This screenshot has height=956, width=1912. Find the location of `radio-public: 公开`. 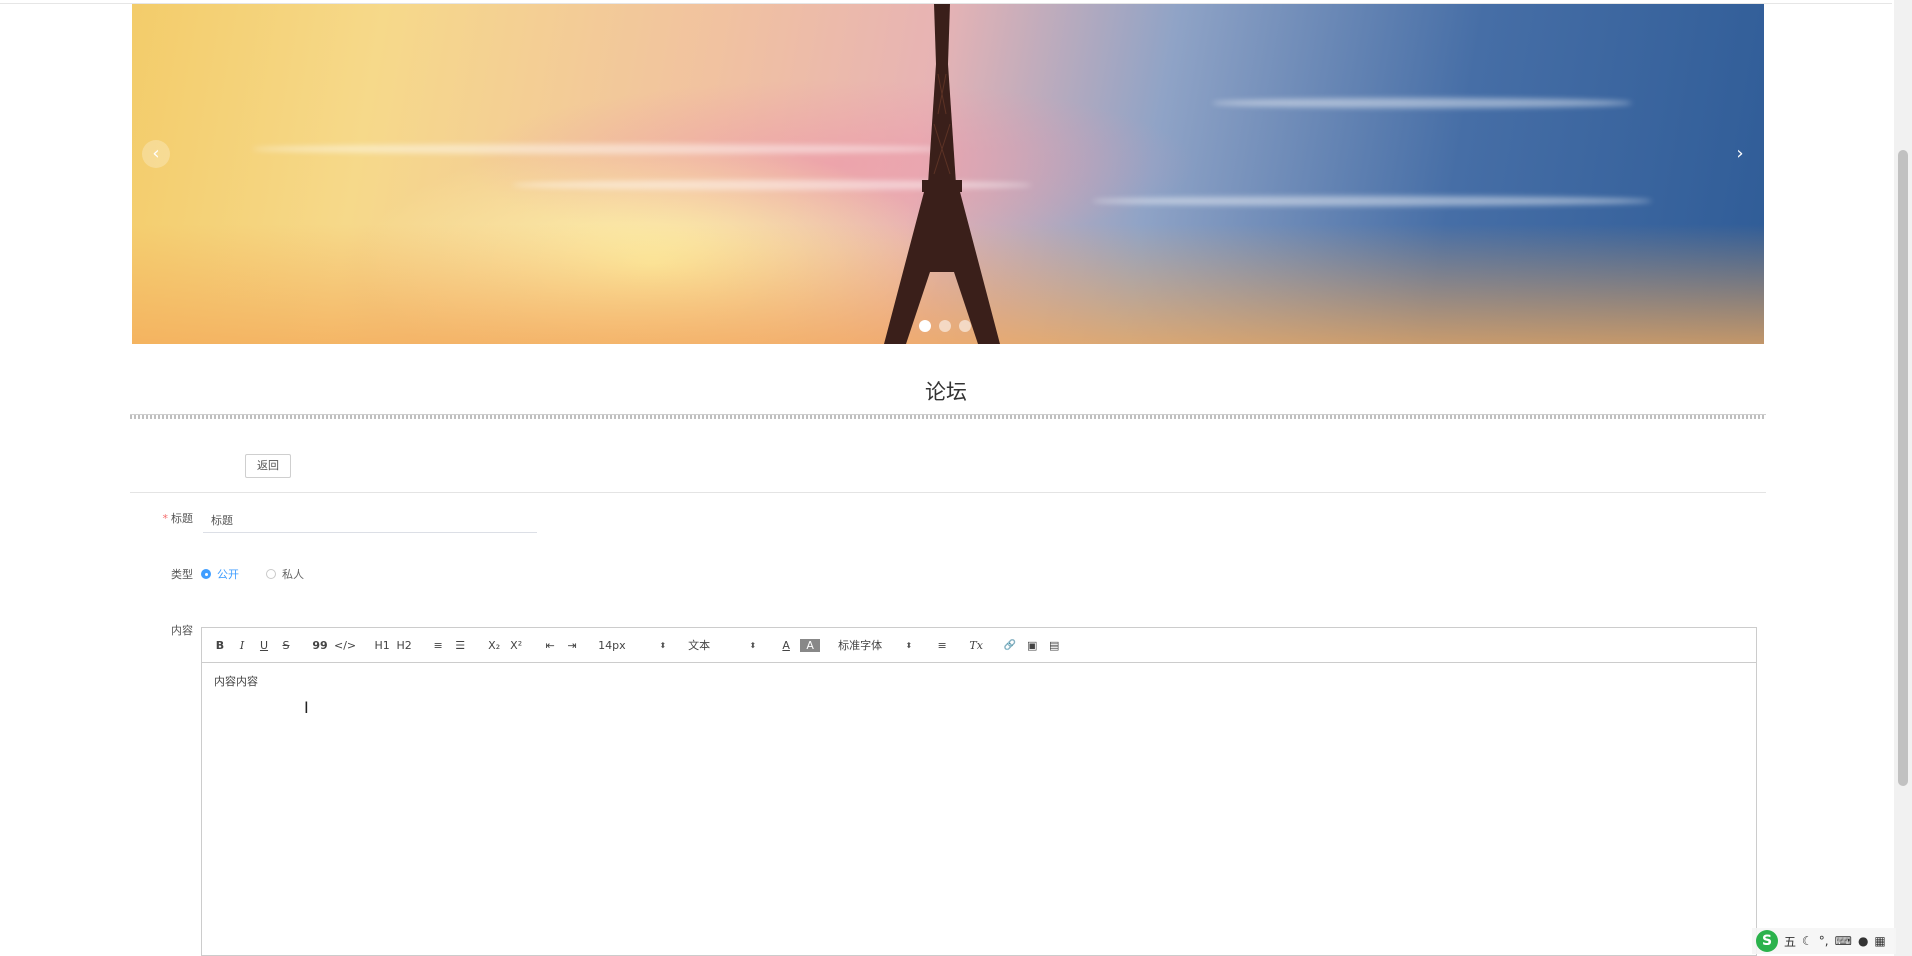

radio-public: 公开 is located at coordinates (220, 574).